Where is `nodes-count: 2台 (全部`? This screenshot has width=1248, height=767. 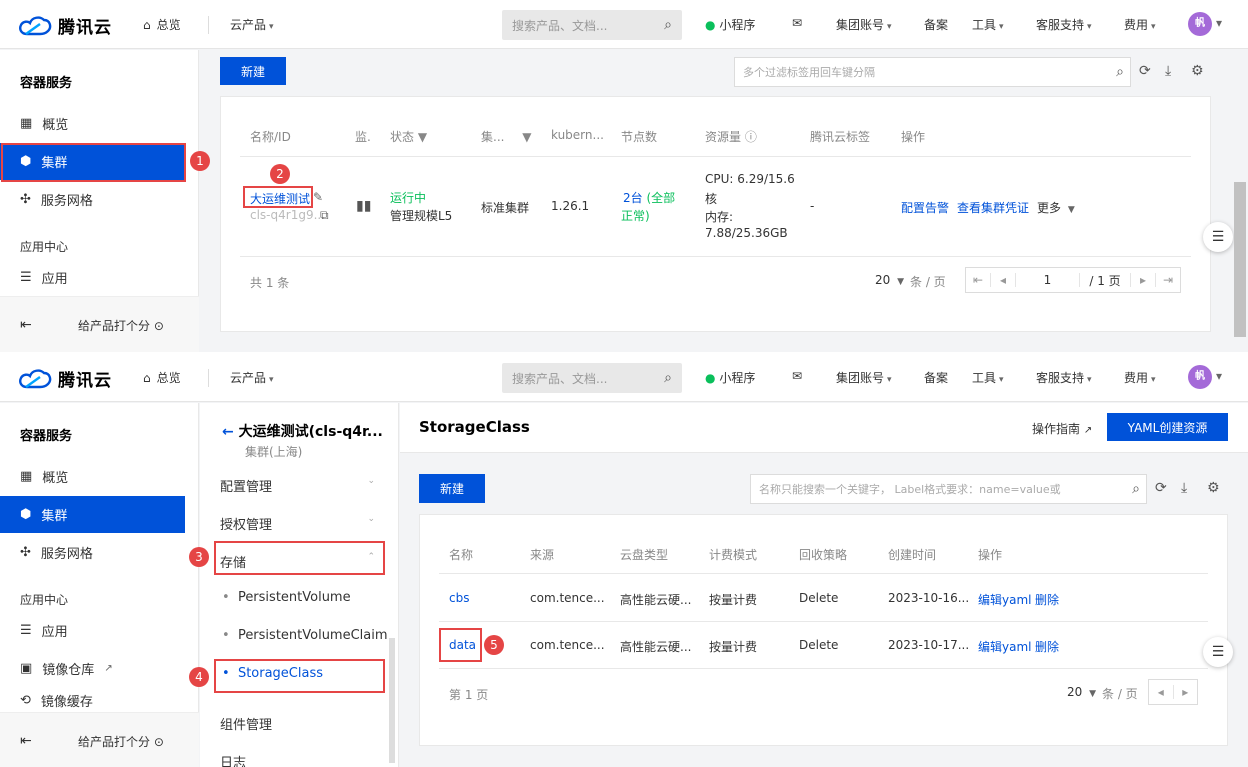
nodes-count: 2台 (全部 is located at coordinates (649, 197).